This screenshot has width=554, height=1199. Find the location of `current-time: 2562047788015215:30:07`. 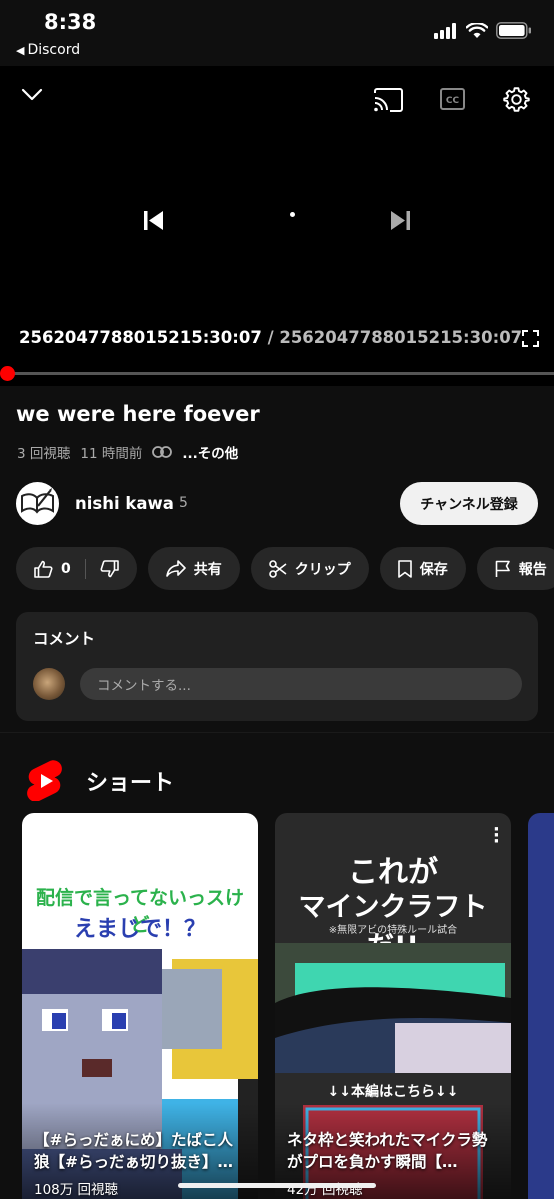

current-time: 2562047788015215:30:07 is located at coordinates (140, 337).